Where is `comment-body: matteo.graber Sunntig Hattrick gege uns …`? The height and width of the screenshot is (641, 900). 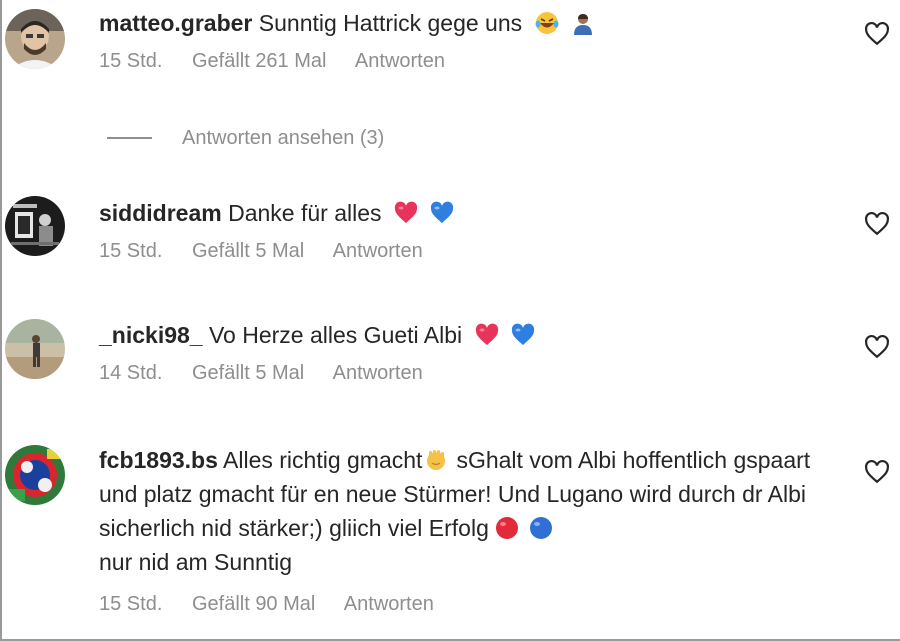
comment-body: matteo.graber Sunntig Hattrick gege uns … is located at coordinates (465, 40).